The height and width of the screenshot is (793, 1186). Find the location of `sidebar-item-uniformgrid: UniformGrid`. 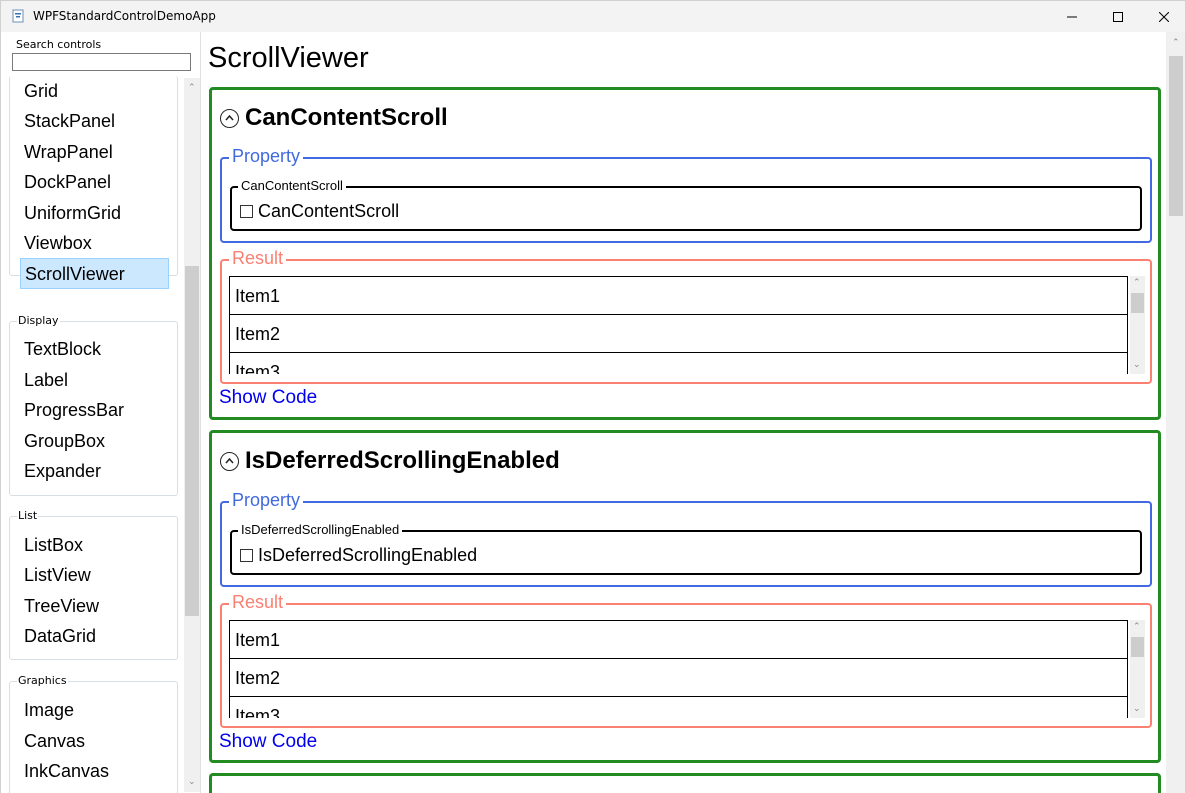

sidebar-item-uniformgrid: UniformGrid is located at coordinates (94, 213).